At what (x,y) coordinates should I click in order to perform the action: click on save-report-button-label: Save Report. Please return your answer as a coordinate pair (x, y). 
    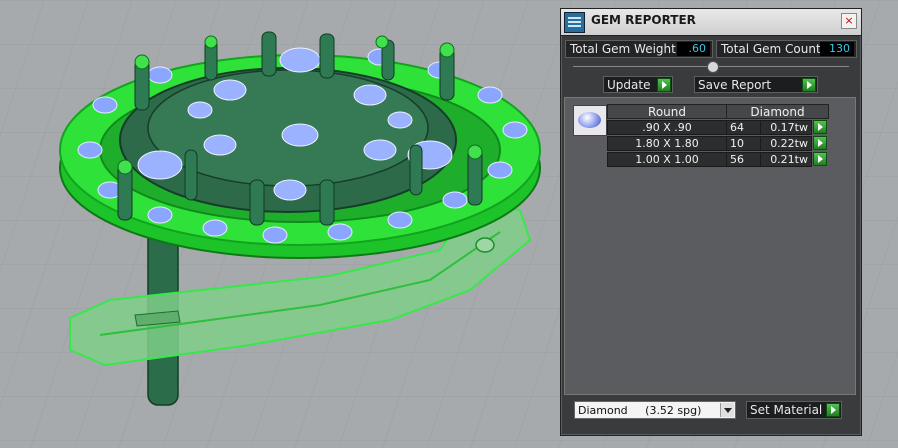
    Looking at the image, I should click on (735, 85).